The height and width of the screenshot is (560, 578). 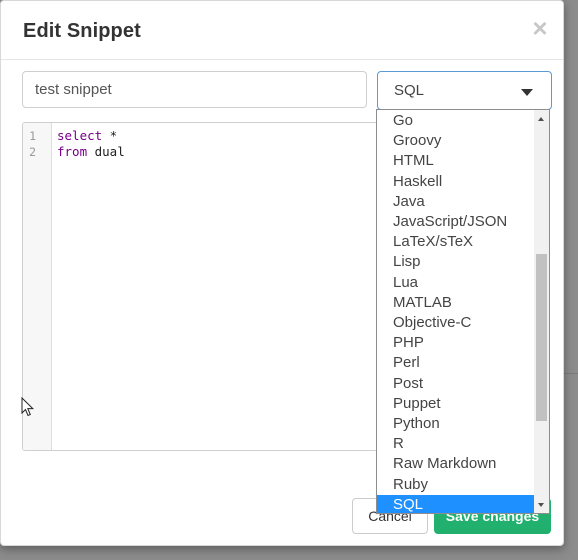 What do you see at coordinates (455, 444) in the screenshot?
I see `dropdown-option: R` at bounding box center [455, 444].